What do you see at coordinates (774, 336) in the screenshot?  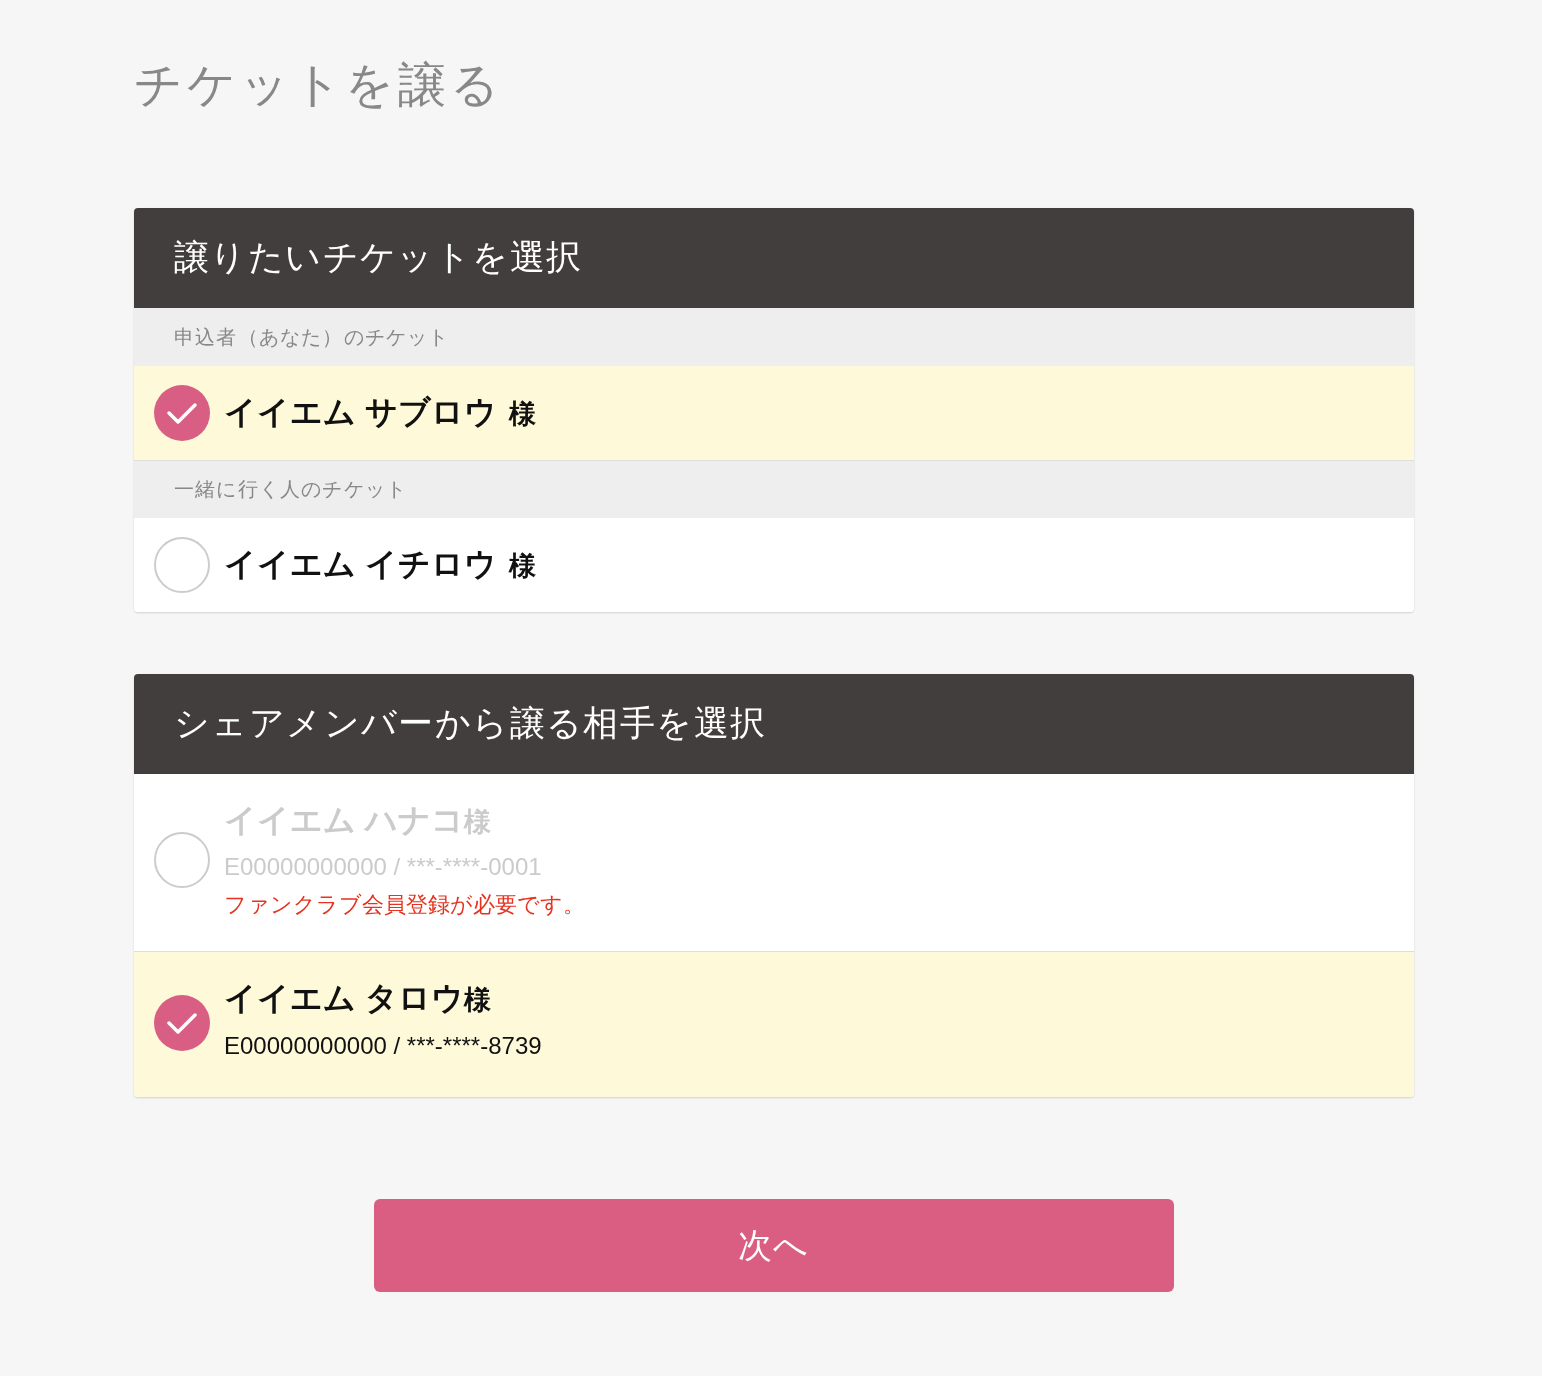 I see `group-label: 申込者（あなた）のチケット` at bounding box center [774, 336].